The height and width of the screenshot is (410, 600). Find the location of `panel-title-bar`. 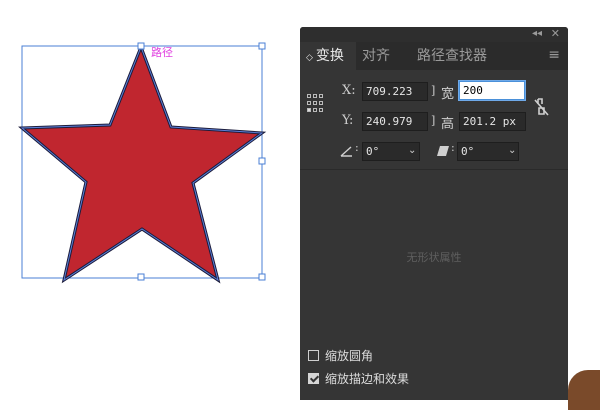

panel-title-bar is located at coordinates (434, 34).